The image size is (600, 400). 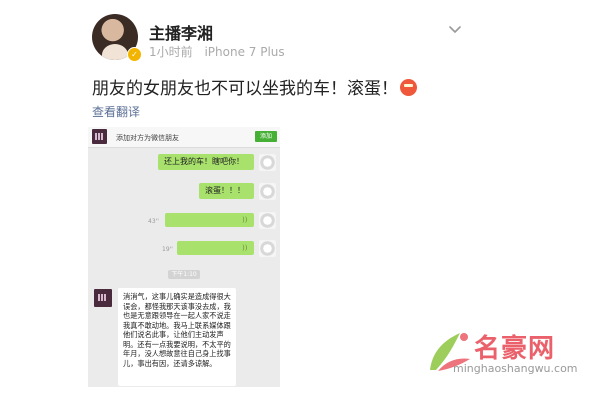 I want to click on angry-face-icon, so click(x=408, y=87).